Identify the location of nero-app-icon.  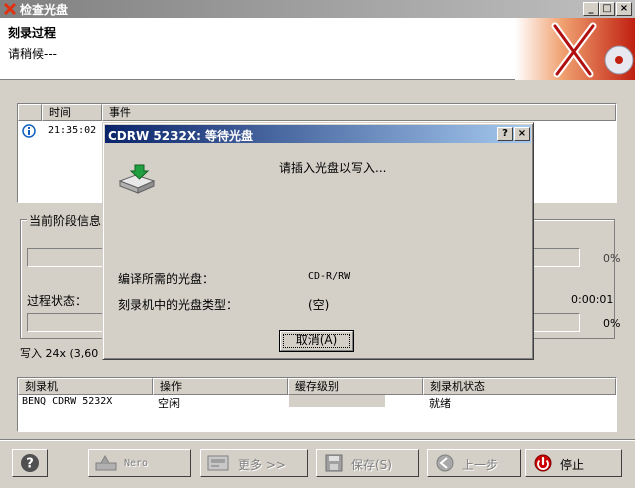
(10, 9).